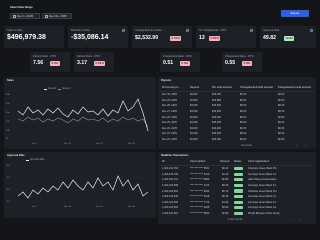  What do you see at coordinates (169, 106) in the screenshot?
I see `table-cell: Dec 28, 2025` at bounding box center [169, 106].